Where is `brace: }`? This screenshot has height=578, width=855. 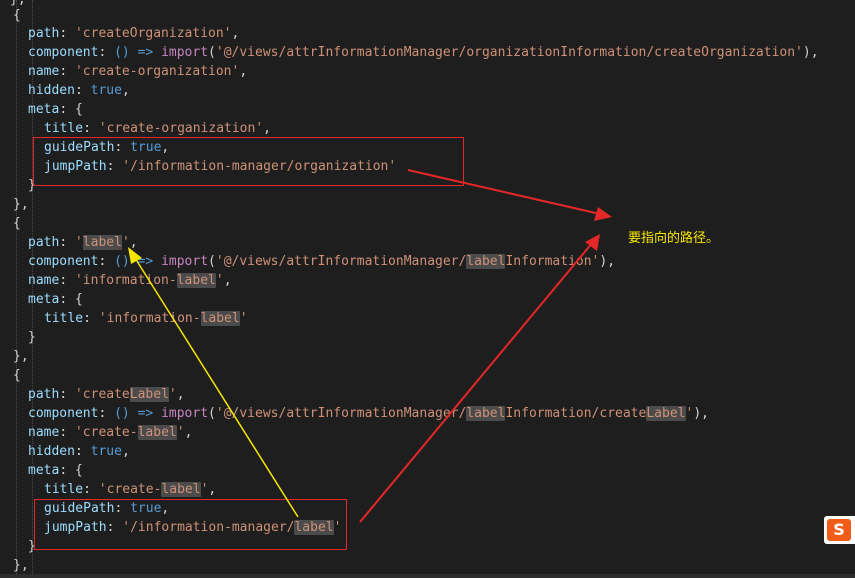
brace: } is located at coordinates (32, 337).